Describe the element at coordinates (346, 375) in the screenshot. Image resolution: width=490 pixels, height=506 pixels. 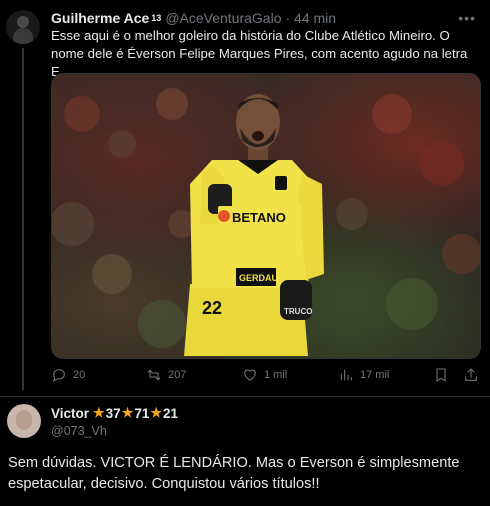
I see `views-icon` at that location.